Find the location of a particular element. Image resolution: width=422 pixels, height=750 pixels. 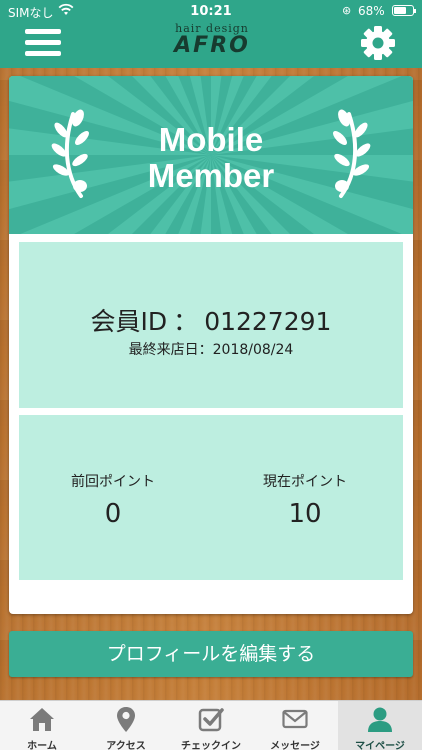

last-visit-label: 最終来店日： is located at coordinates (170, 350).